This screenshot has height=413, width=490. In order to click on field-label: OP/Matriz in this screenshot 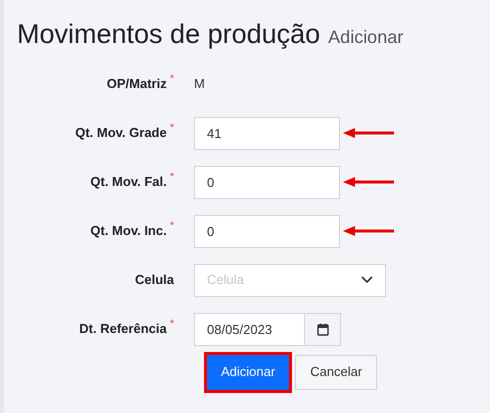, I will do `click(136, 84)`.